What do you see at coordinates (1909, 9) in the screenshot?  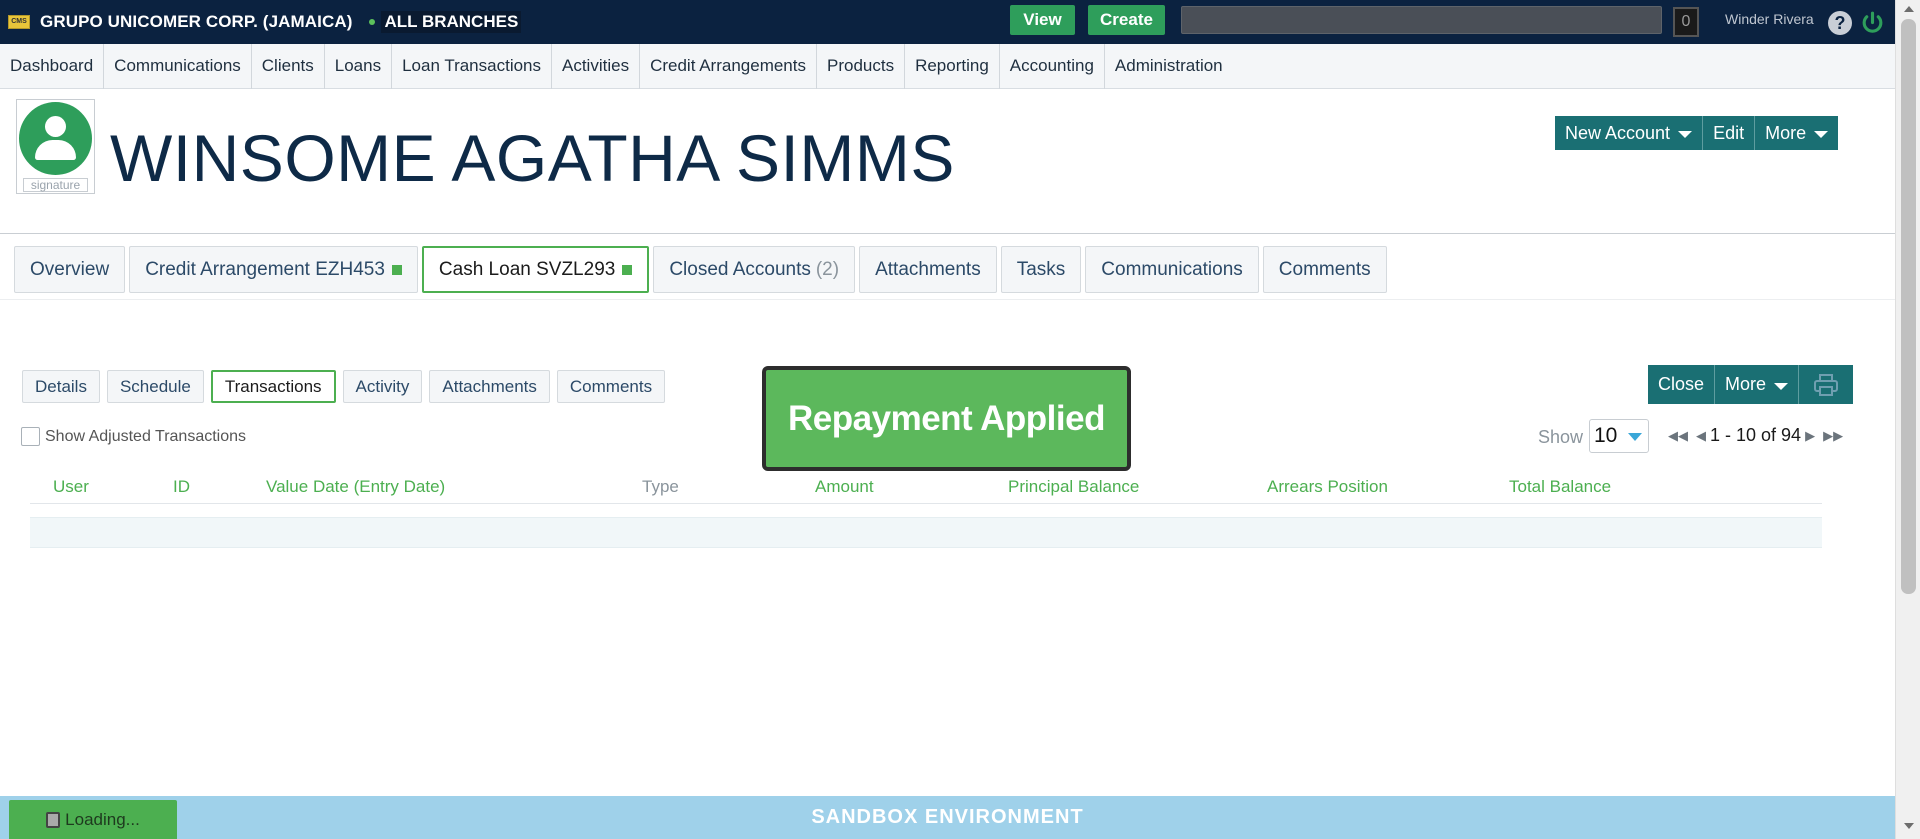 I see `scroll-up-icon` at bounding box center [1909, 9].